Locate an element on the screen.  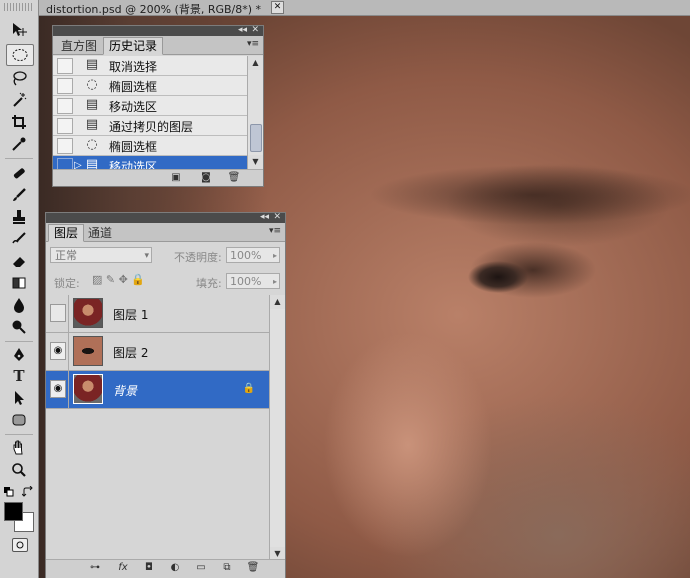
healing-brush-icon is located at coordinates (19, 173).